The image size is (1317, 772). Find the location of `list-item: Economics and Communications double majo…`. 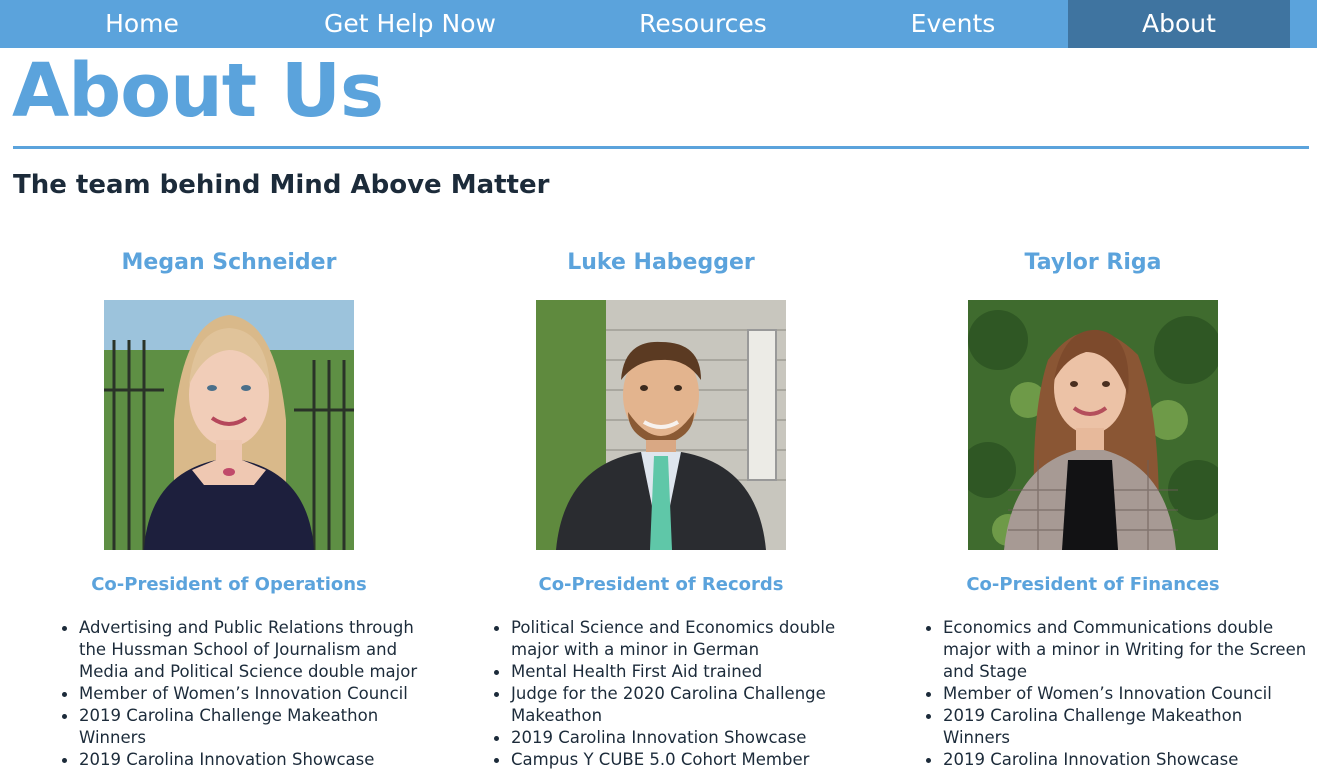

list-item: Economics and Communications double majo… is located at coordinates (1117, 650).